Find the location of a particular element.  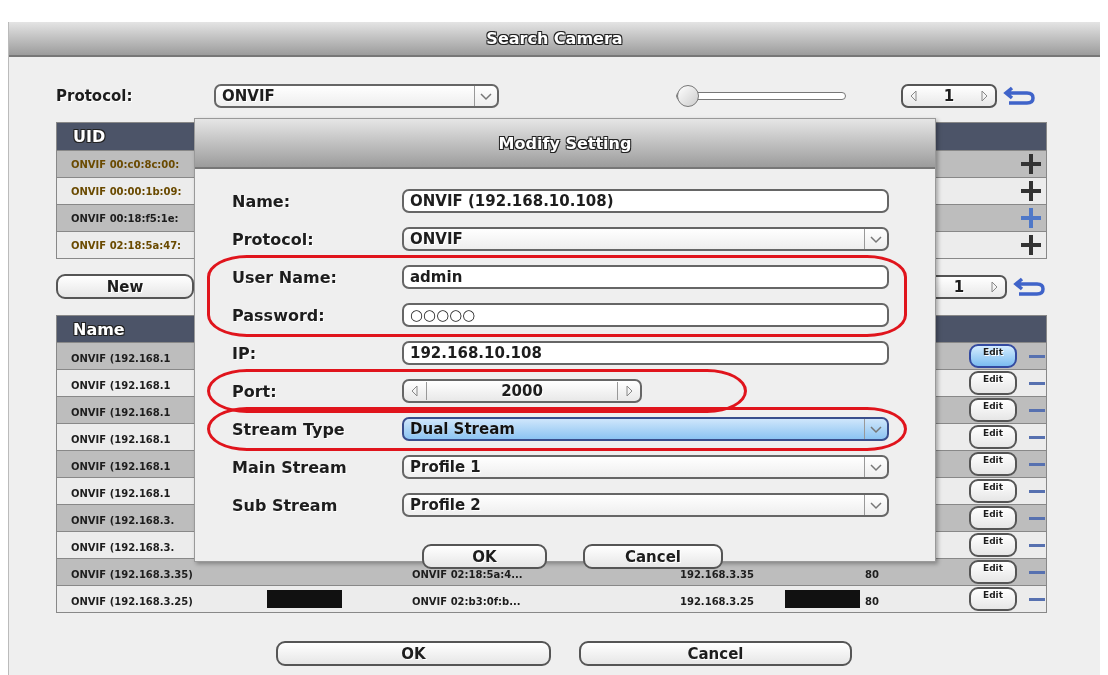

table-cell-text: ONVIF 00:18:f5:1e: is located at coordinates (124, 218).